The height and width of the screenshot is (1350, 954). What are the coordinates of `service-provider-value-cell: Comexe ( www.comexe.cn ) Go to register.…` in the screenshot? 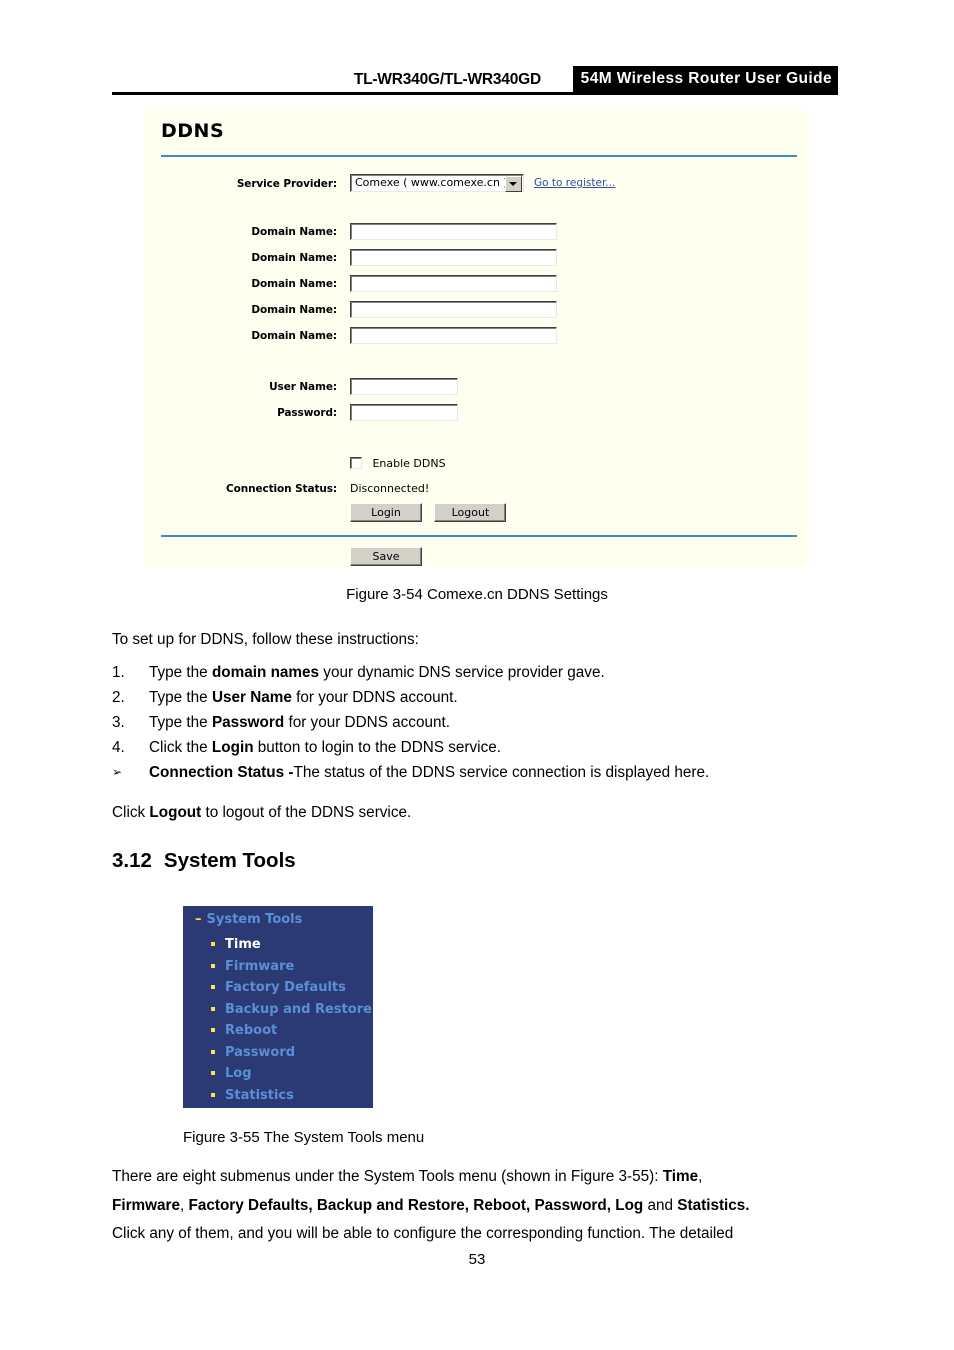 It's located at (482, 183).